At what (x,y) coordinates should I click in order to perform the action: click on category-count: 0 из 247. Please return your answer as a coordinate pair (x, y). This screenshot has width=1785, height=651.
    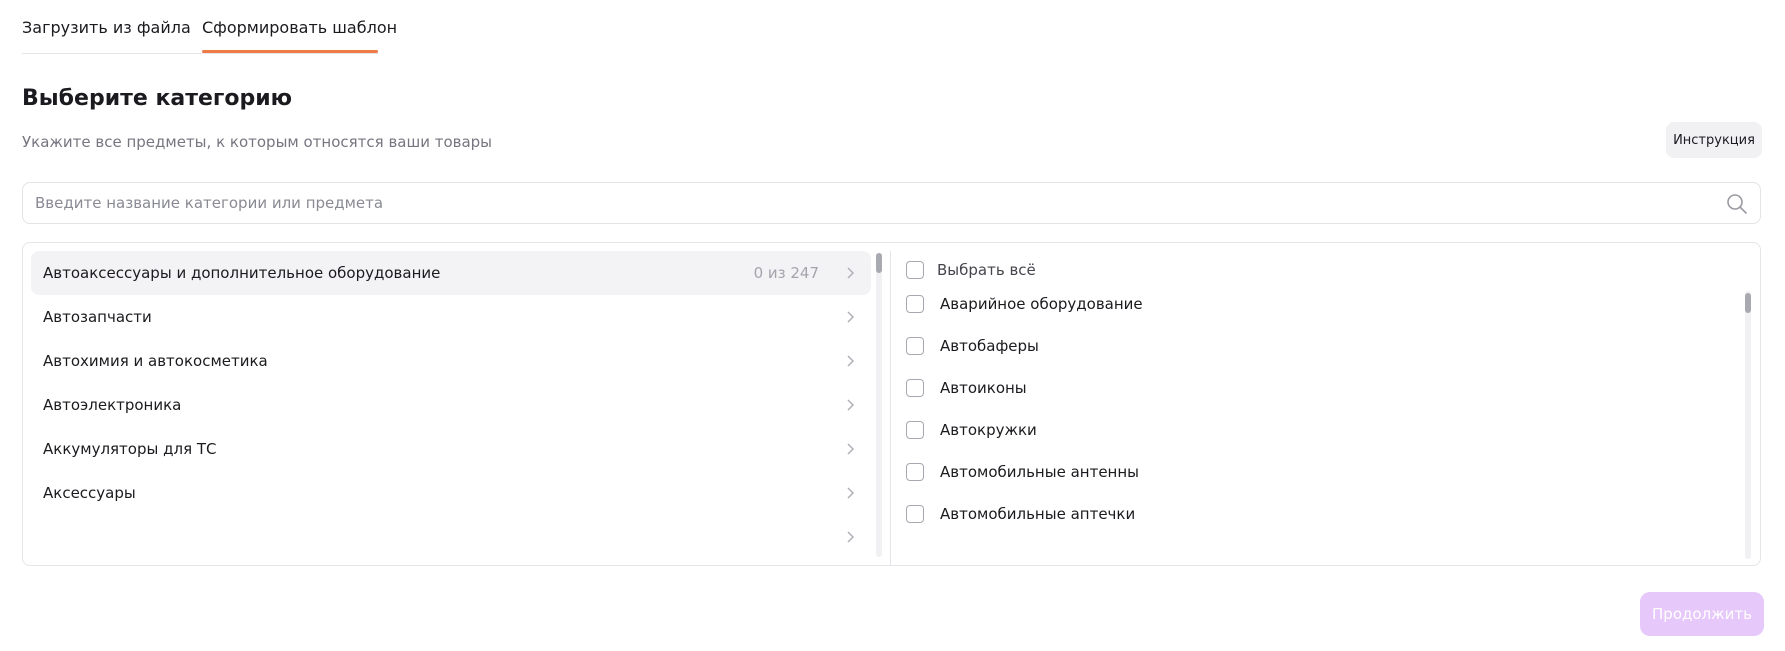
    Looking at the image, I should click on (786, 273).